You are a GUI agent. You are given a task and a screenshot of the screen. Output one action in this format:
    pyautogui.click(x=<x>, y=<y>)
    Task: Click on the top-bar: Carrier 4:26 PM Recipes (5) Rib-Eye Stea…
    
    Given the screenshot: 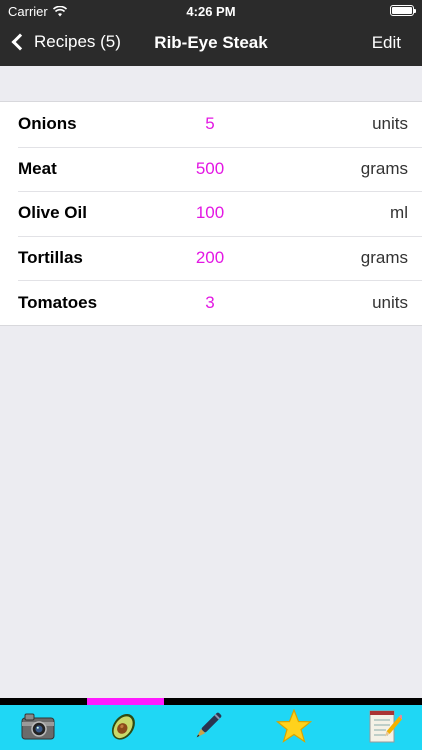 What is the action you would take?
    pyautogui.click(x=211, y=33)
    